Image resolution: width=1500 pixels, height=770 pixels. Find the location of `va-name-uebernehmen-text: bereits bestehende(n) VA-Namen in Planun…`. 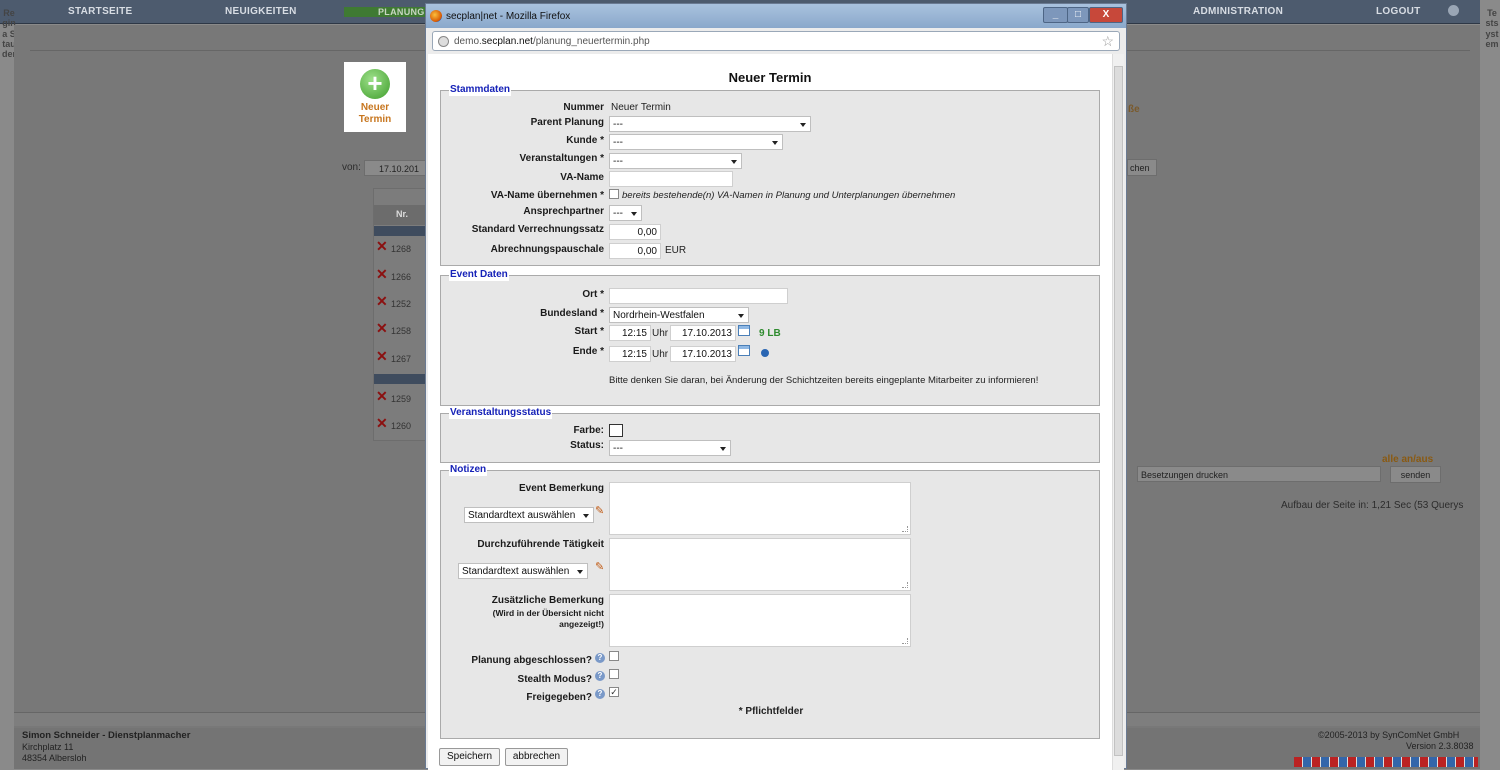

va-name-uebernehmen-text: bereits bestehende(n) VA-Namen in Planun… is located at coordinates (789, 195).